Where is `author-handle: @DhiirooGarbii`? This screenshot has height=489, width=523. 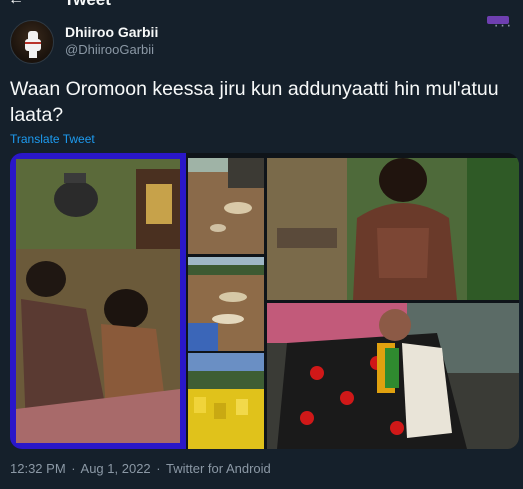
author-handle: @DhiirooGarbii is located at coordinates (109, 49).